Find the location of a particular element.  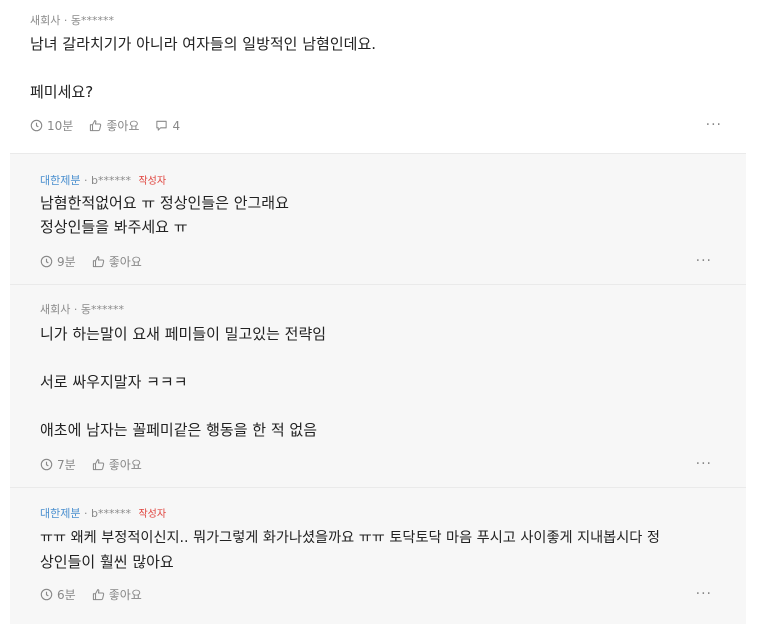

time-stamp: 7분 is located at coordinates (58, 464).